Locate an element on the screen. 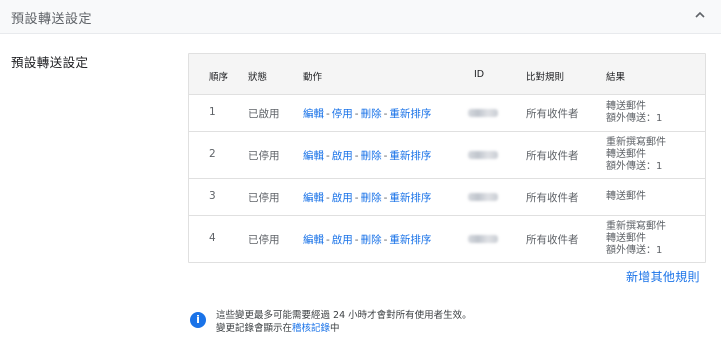  section-header: 預設轉送設定 is located at coordinates (360, 17).